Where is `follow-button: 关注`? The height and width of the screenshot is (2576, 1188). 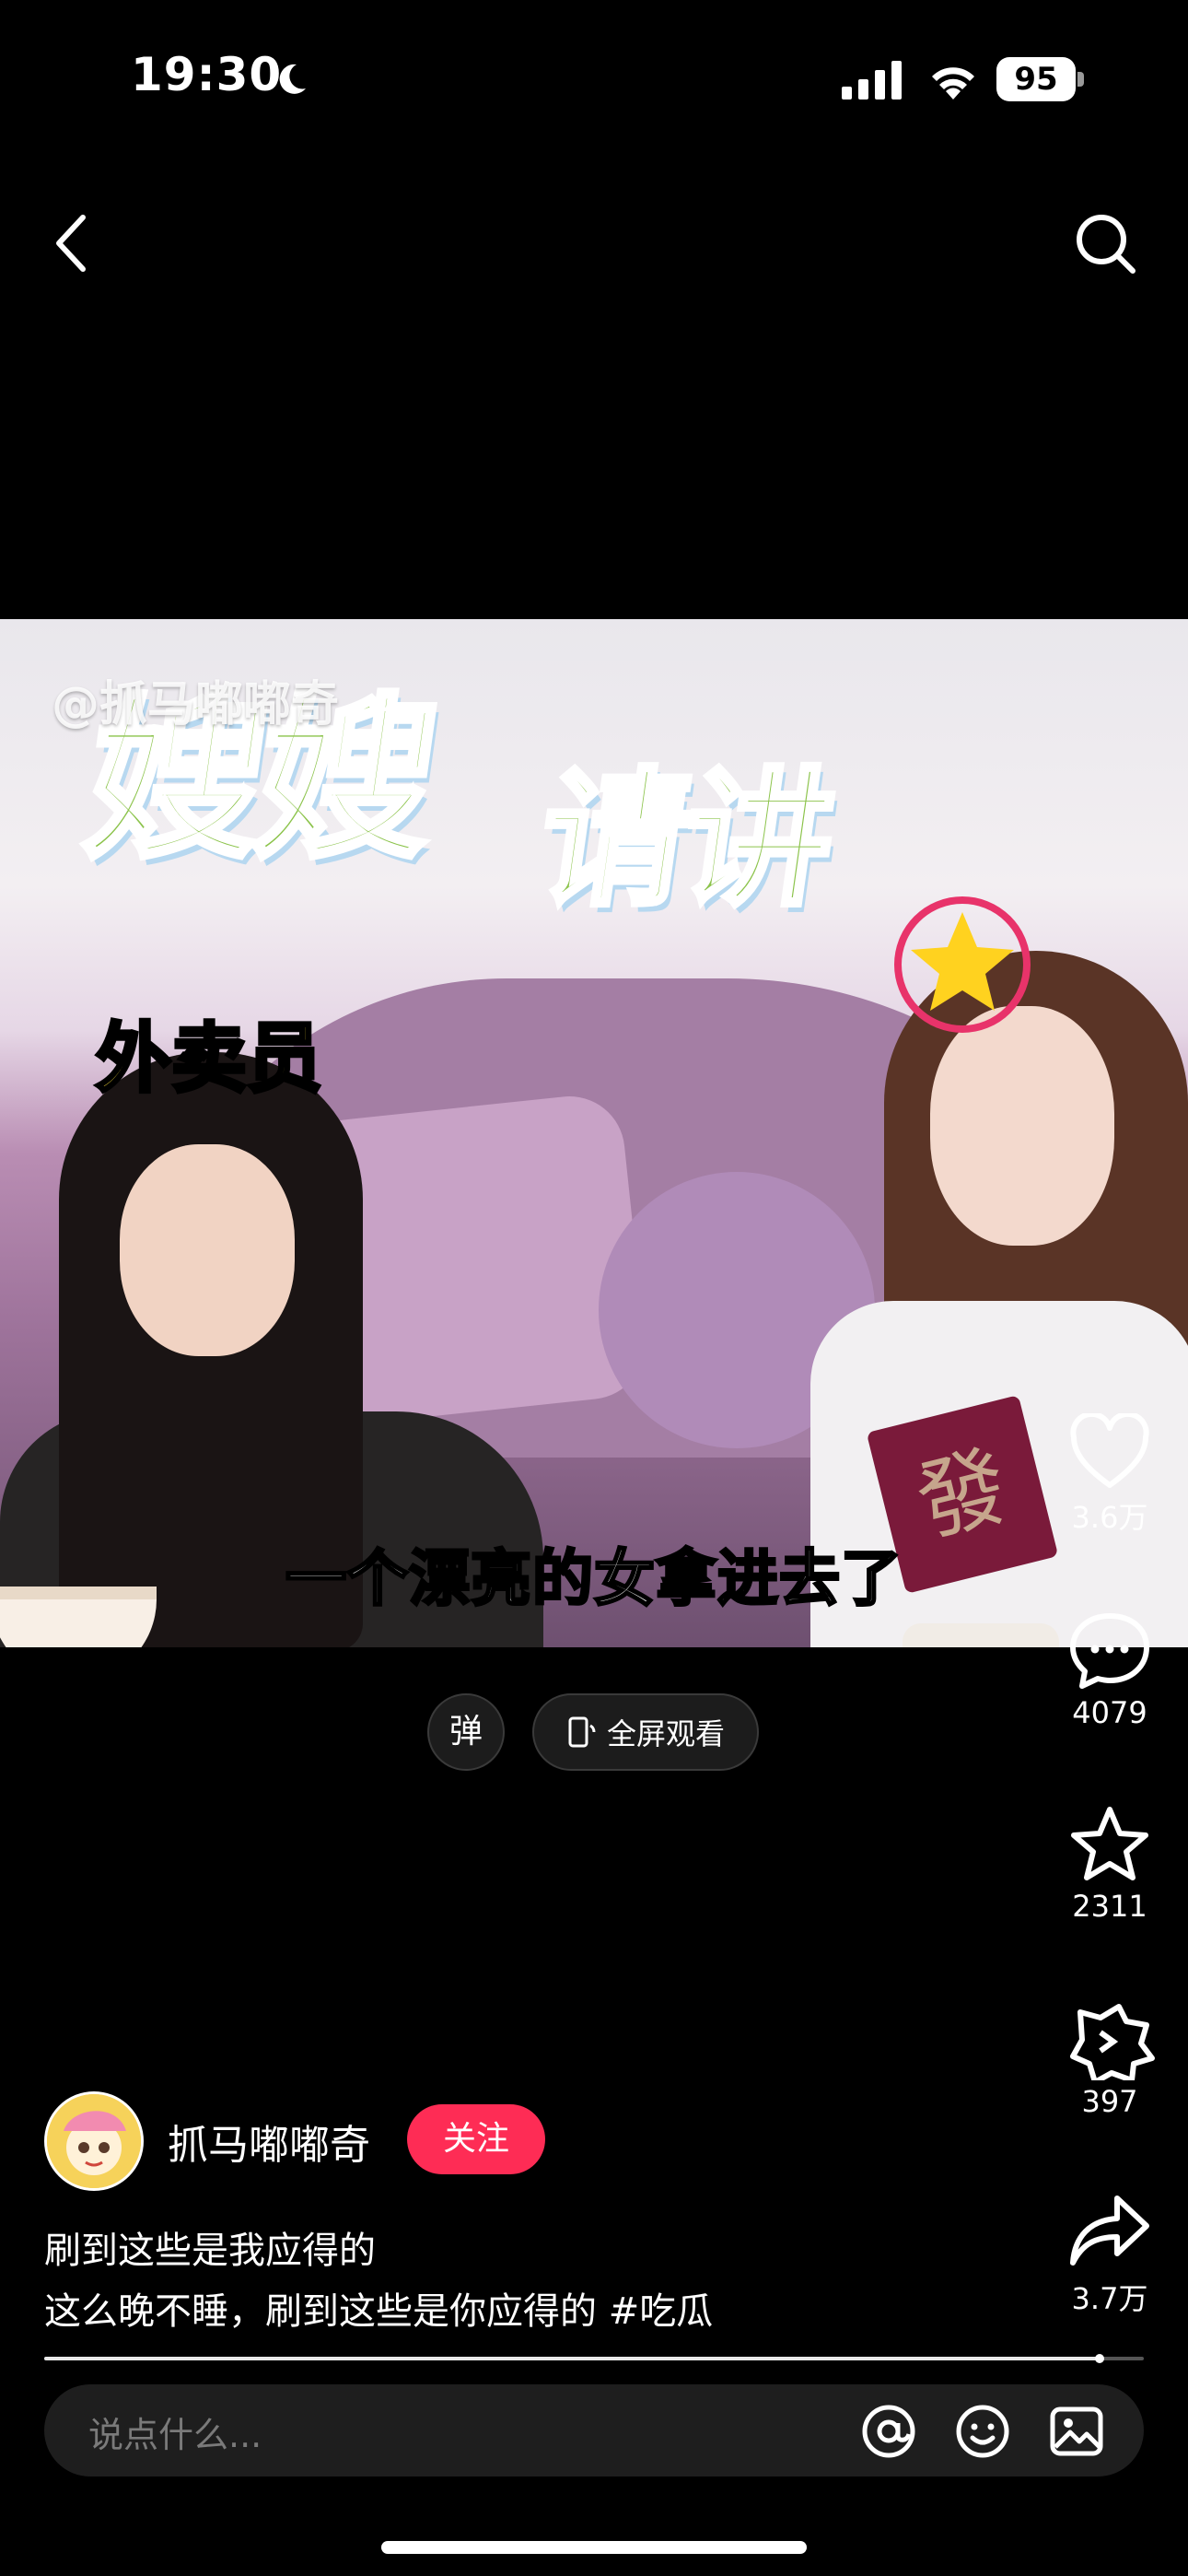
follow-button: 关注 is located at coordinates (476, 2139).